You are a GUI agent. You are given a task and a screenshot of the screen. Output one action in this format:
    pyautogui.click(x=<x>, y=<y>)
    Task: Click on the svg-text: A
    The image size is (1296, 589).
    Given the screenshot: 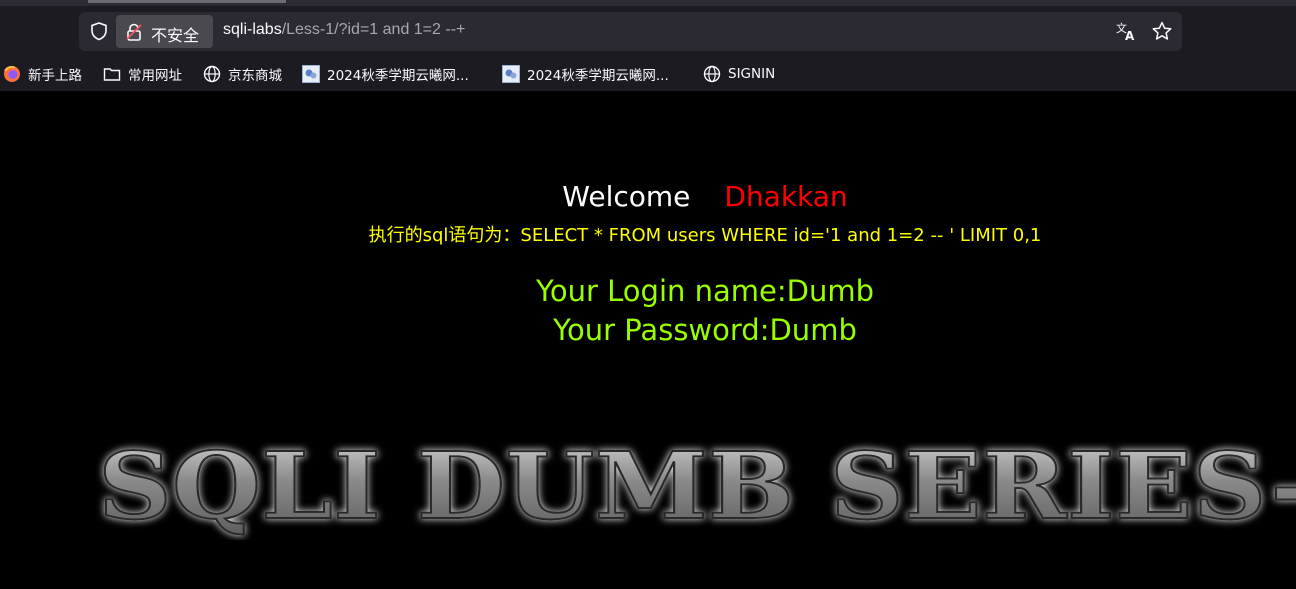 What is the action you would take?
    pyautogui.click(x=1130, y=35)
    